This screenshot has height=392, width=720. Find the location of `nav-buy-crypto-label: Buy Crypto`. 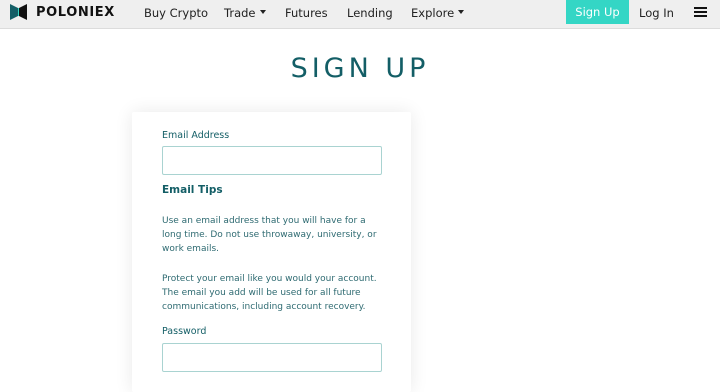

nav-buy-crypto-label: Buy Crypto is located at coordinates (176, 13).